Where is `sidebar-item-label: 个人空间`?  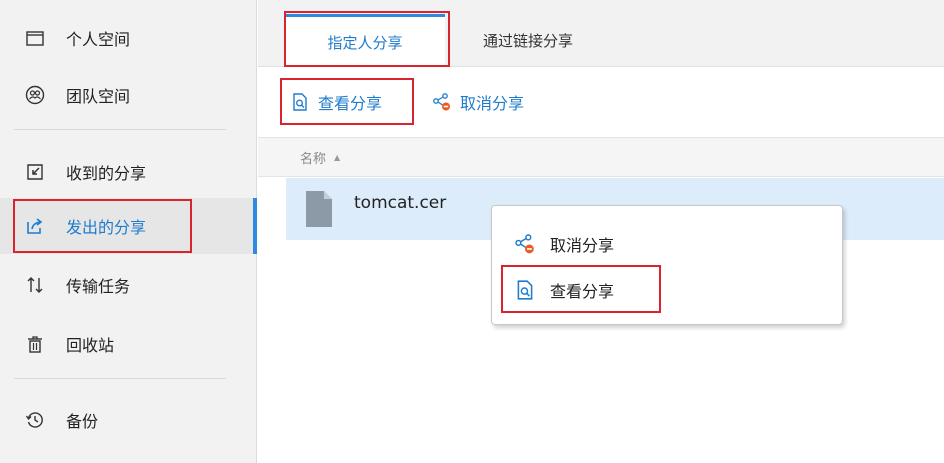
sidebar-item-label: 个人空间 is located at coordinates (98, 39).